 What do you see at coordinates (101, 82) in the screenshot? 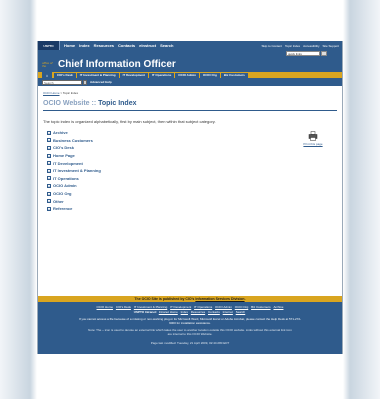
I see `advanced-help-link: Advanced Help` at bounding box center [101, 82].